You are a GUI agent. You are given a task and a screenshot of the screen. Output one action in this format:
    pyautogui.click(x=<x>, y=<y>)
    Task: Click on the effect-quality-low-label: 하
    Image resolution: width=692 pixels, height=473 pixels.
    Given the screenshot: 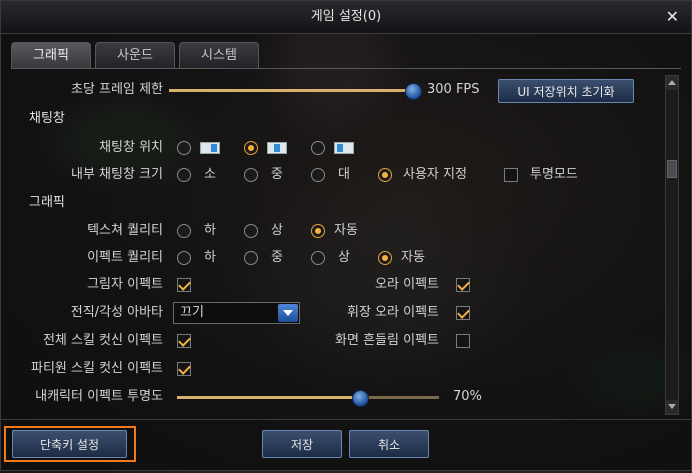 What is the action you would take?
    pyautogui.click(x=210, y=257)
    